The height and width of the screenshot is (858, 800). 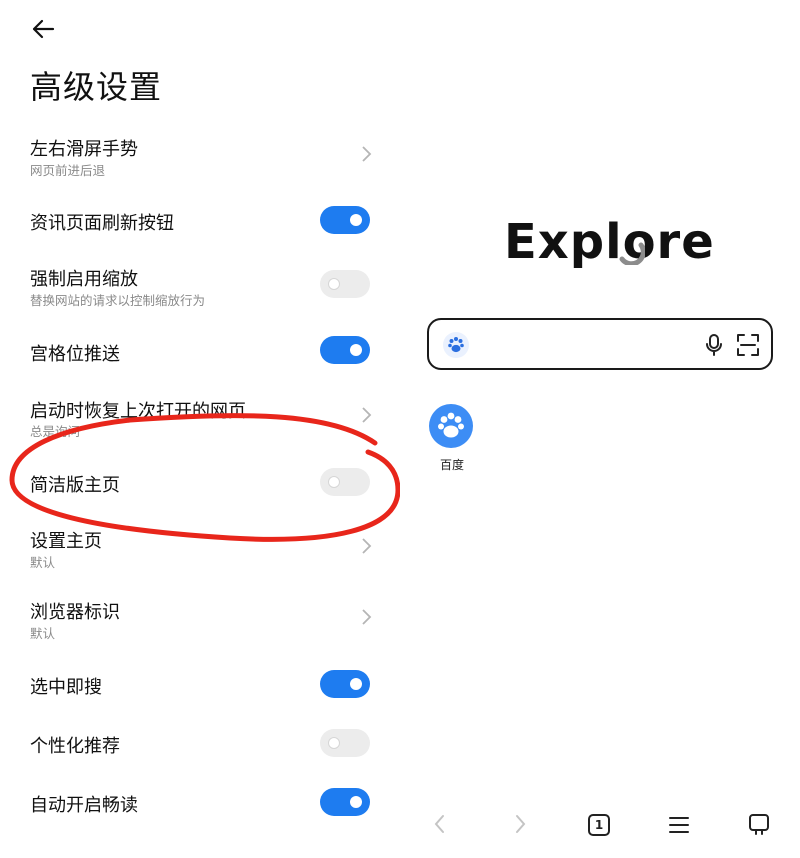 What do you see at coordinates (345, 220) in the screenshot?
I see `news-refresh-toggle` at bounding box center [345, 220].